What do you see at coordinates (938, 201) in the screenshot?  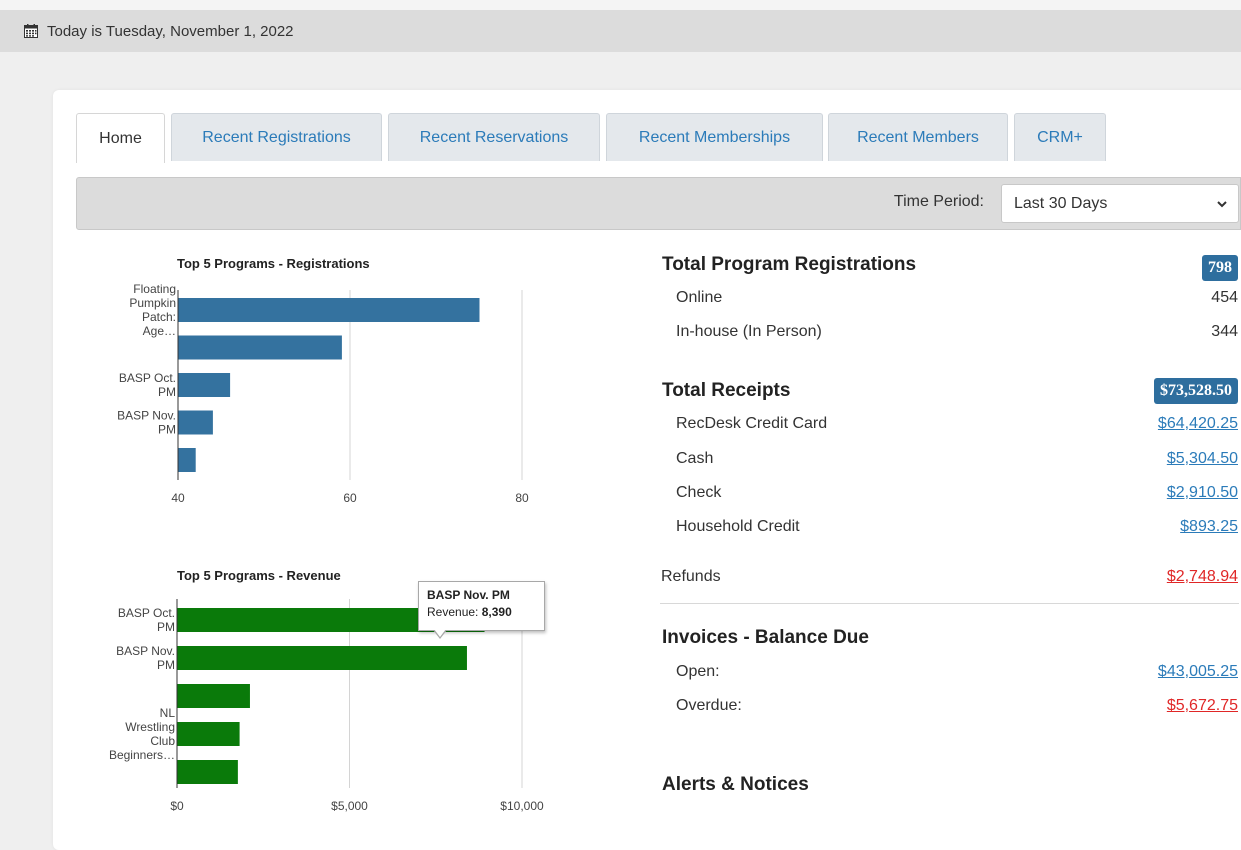 I see `time-period-label: Time Period:` at bounding box center [938, 201].